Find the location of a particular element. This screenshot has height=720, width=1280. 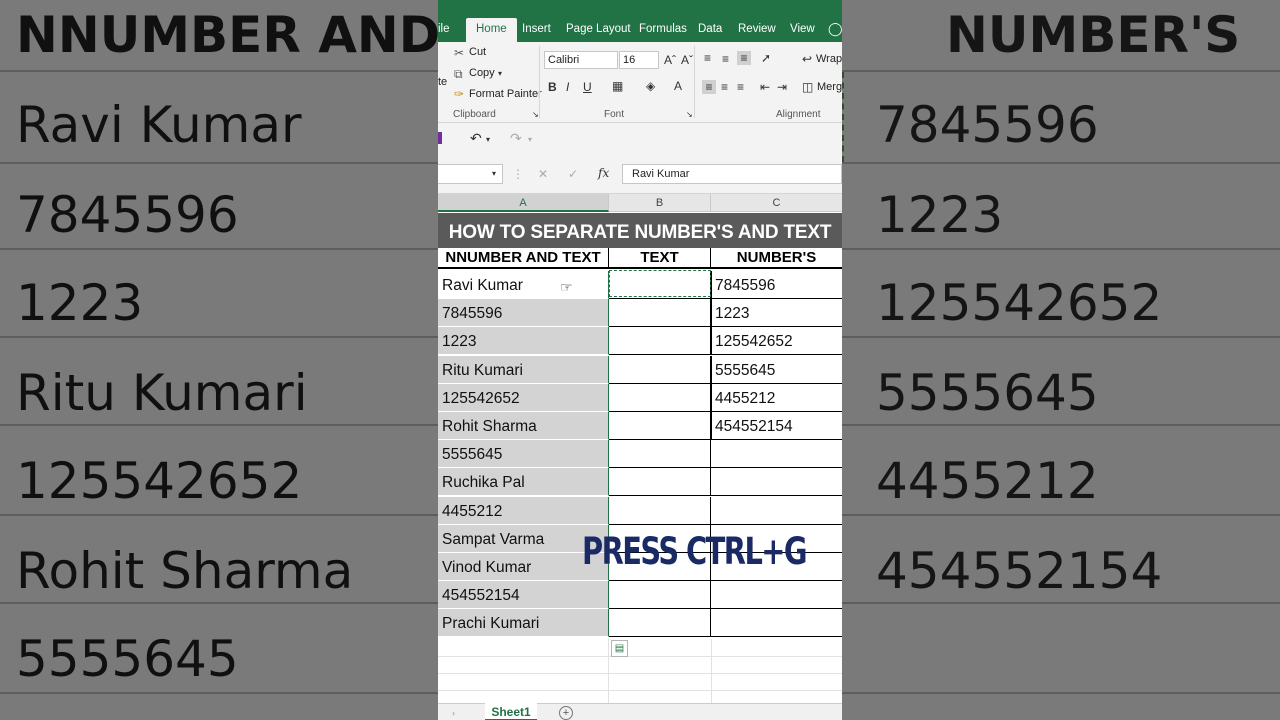

cell-a: Prachi Kumari is located at coordinates (523, 623).